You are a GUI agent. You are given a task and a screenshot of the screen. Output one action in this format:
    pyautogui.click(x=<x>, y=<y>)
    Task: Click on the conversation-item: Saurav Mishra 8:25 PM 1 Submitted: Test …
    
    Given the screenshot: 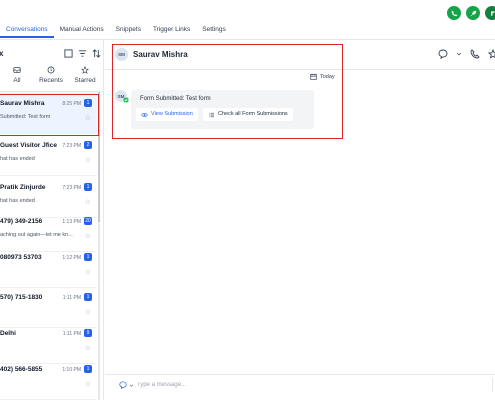 What is the action you would take?
    pyautogui.click(x=48, y=113)
    